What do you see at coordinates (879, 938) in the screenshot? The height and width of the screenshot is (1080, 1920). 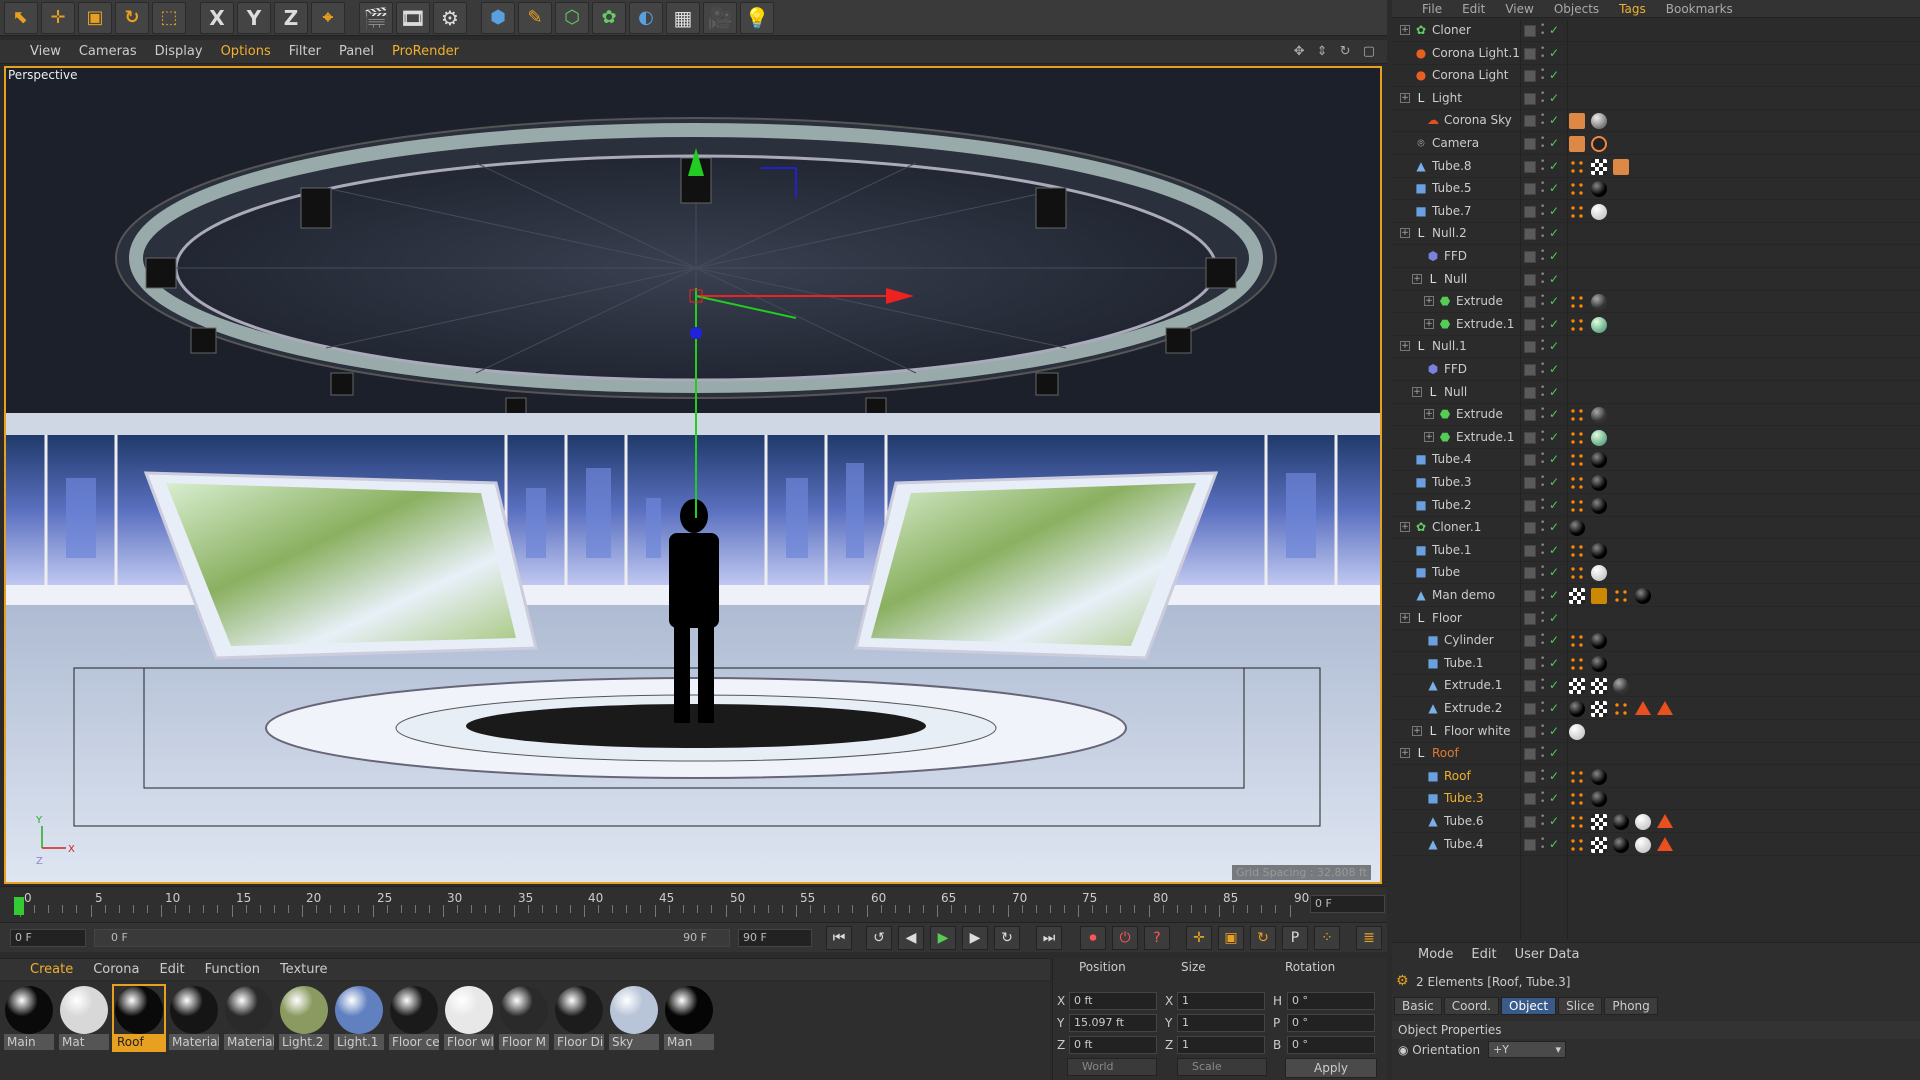 I see `prev-key-icon: ↺` at bounding box center [879, 938].